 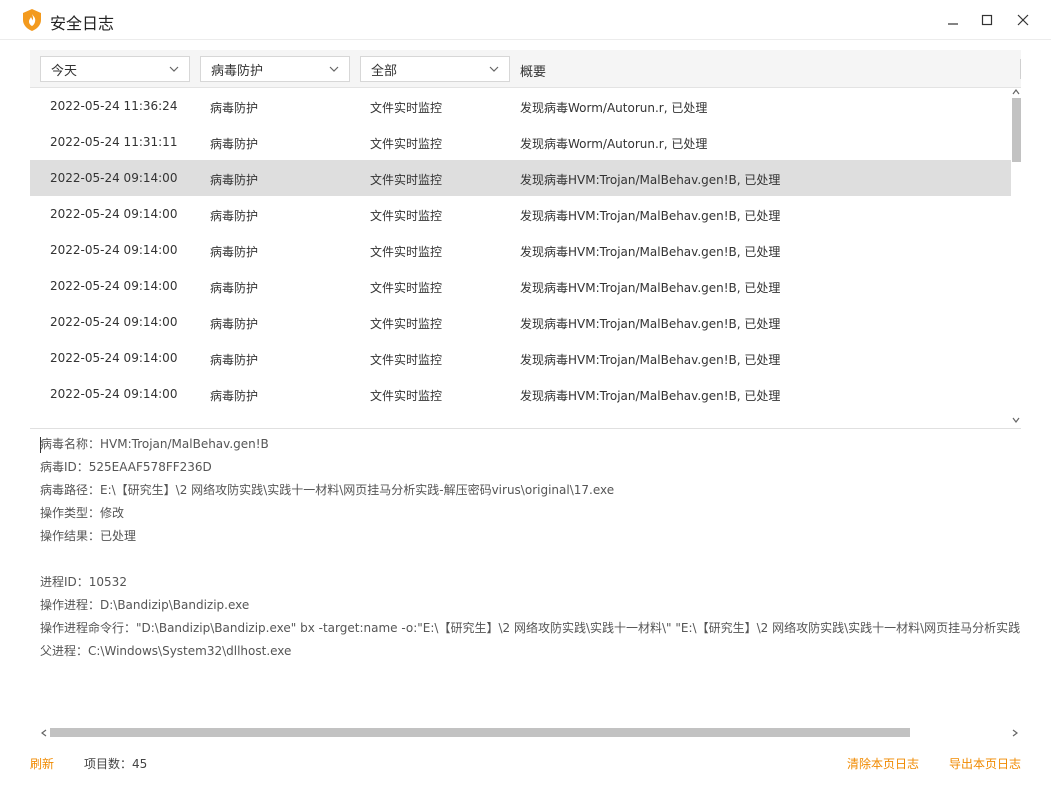 What do you see at coordinates (64, 71) in the screenshot?
I see `date-filter-value: 今天` at bounding box center [64, 71].